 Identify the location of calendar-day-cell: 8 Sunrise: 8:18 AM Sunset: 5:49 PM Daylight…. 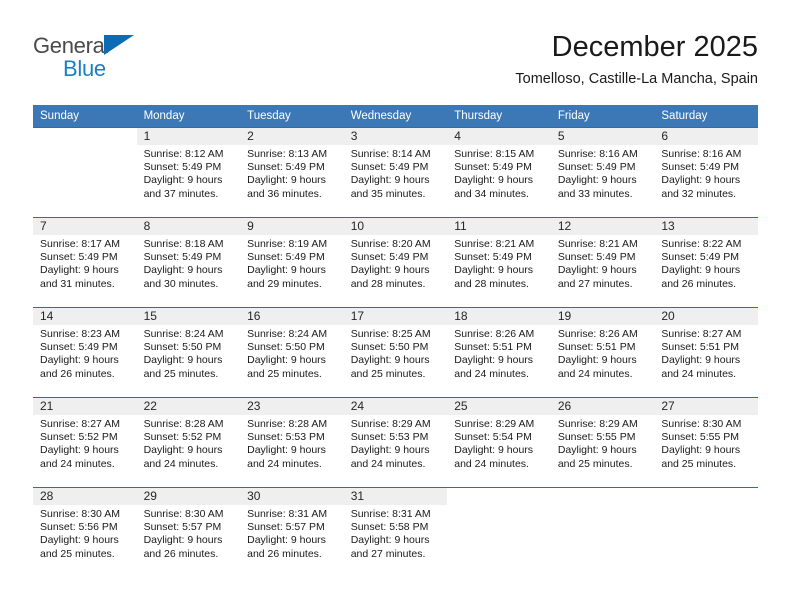
(188, 262).